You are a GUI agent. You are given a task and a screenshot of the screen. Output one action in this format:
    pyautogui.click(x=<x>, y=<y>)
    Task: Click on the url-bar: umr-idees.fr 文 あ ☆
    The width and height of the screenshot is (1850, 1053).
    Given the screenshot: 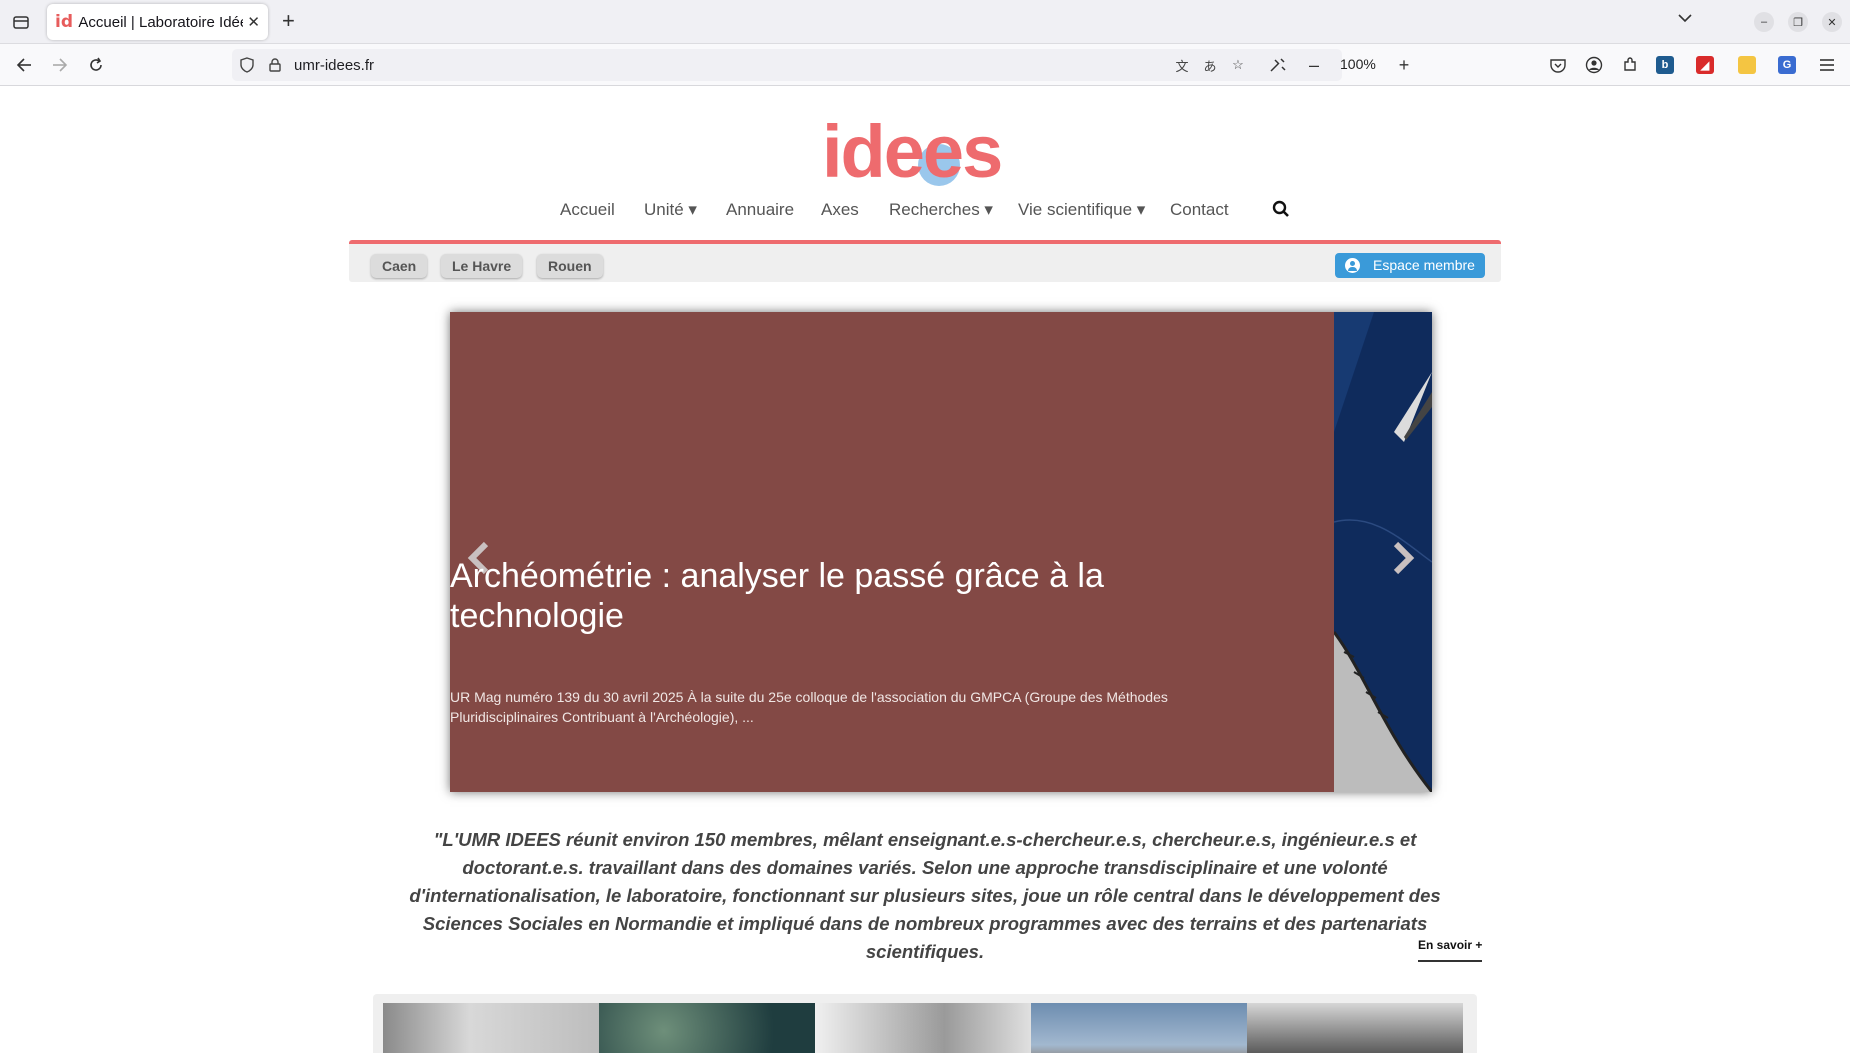 What is the action you would take?
    pyautogui.click(x=787, y=65)
    